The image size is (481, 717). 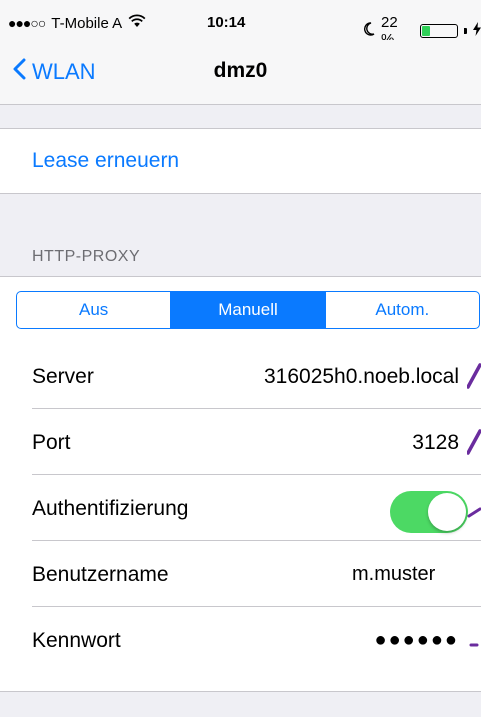 I want to click on port-field: 3128, so click(x=435, y=443).